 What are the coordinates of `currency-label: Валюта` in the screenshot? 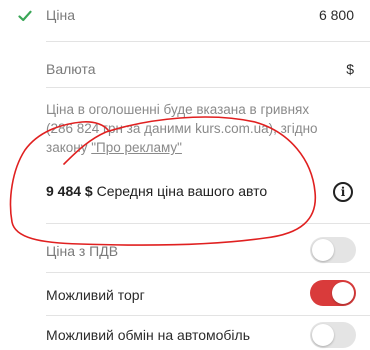 It's located at (71, 69).